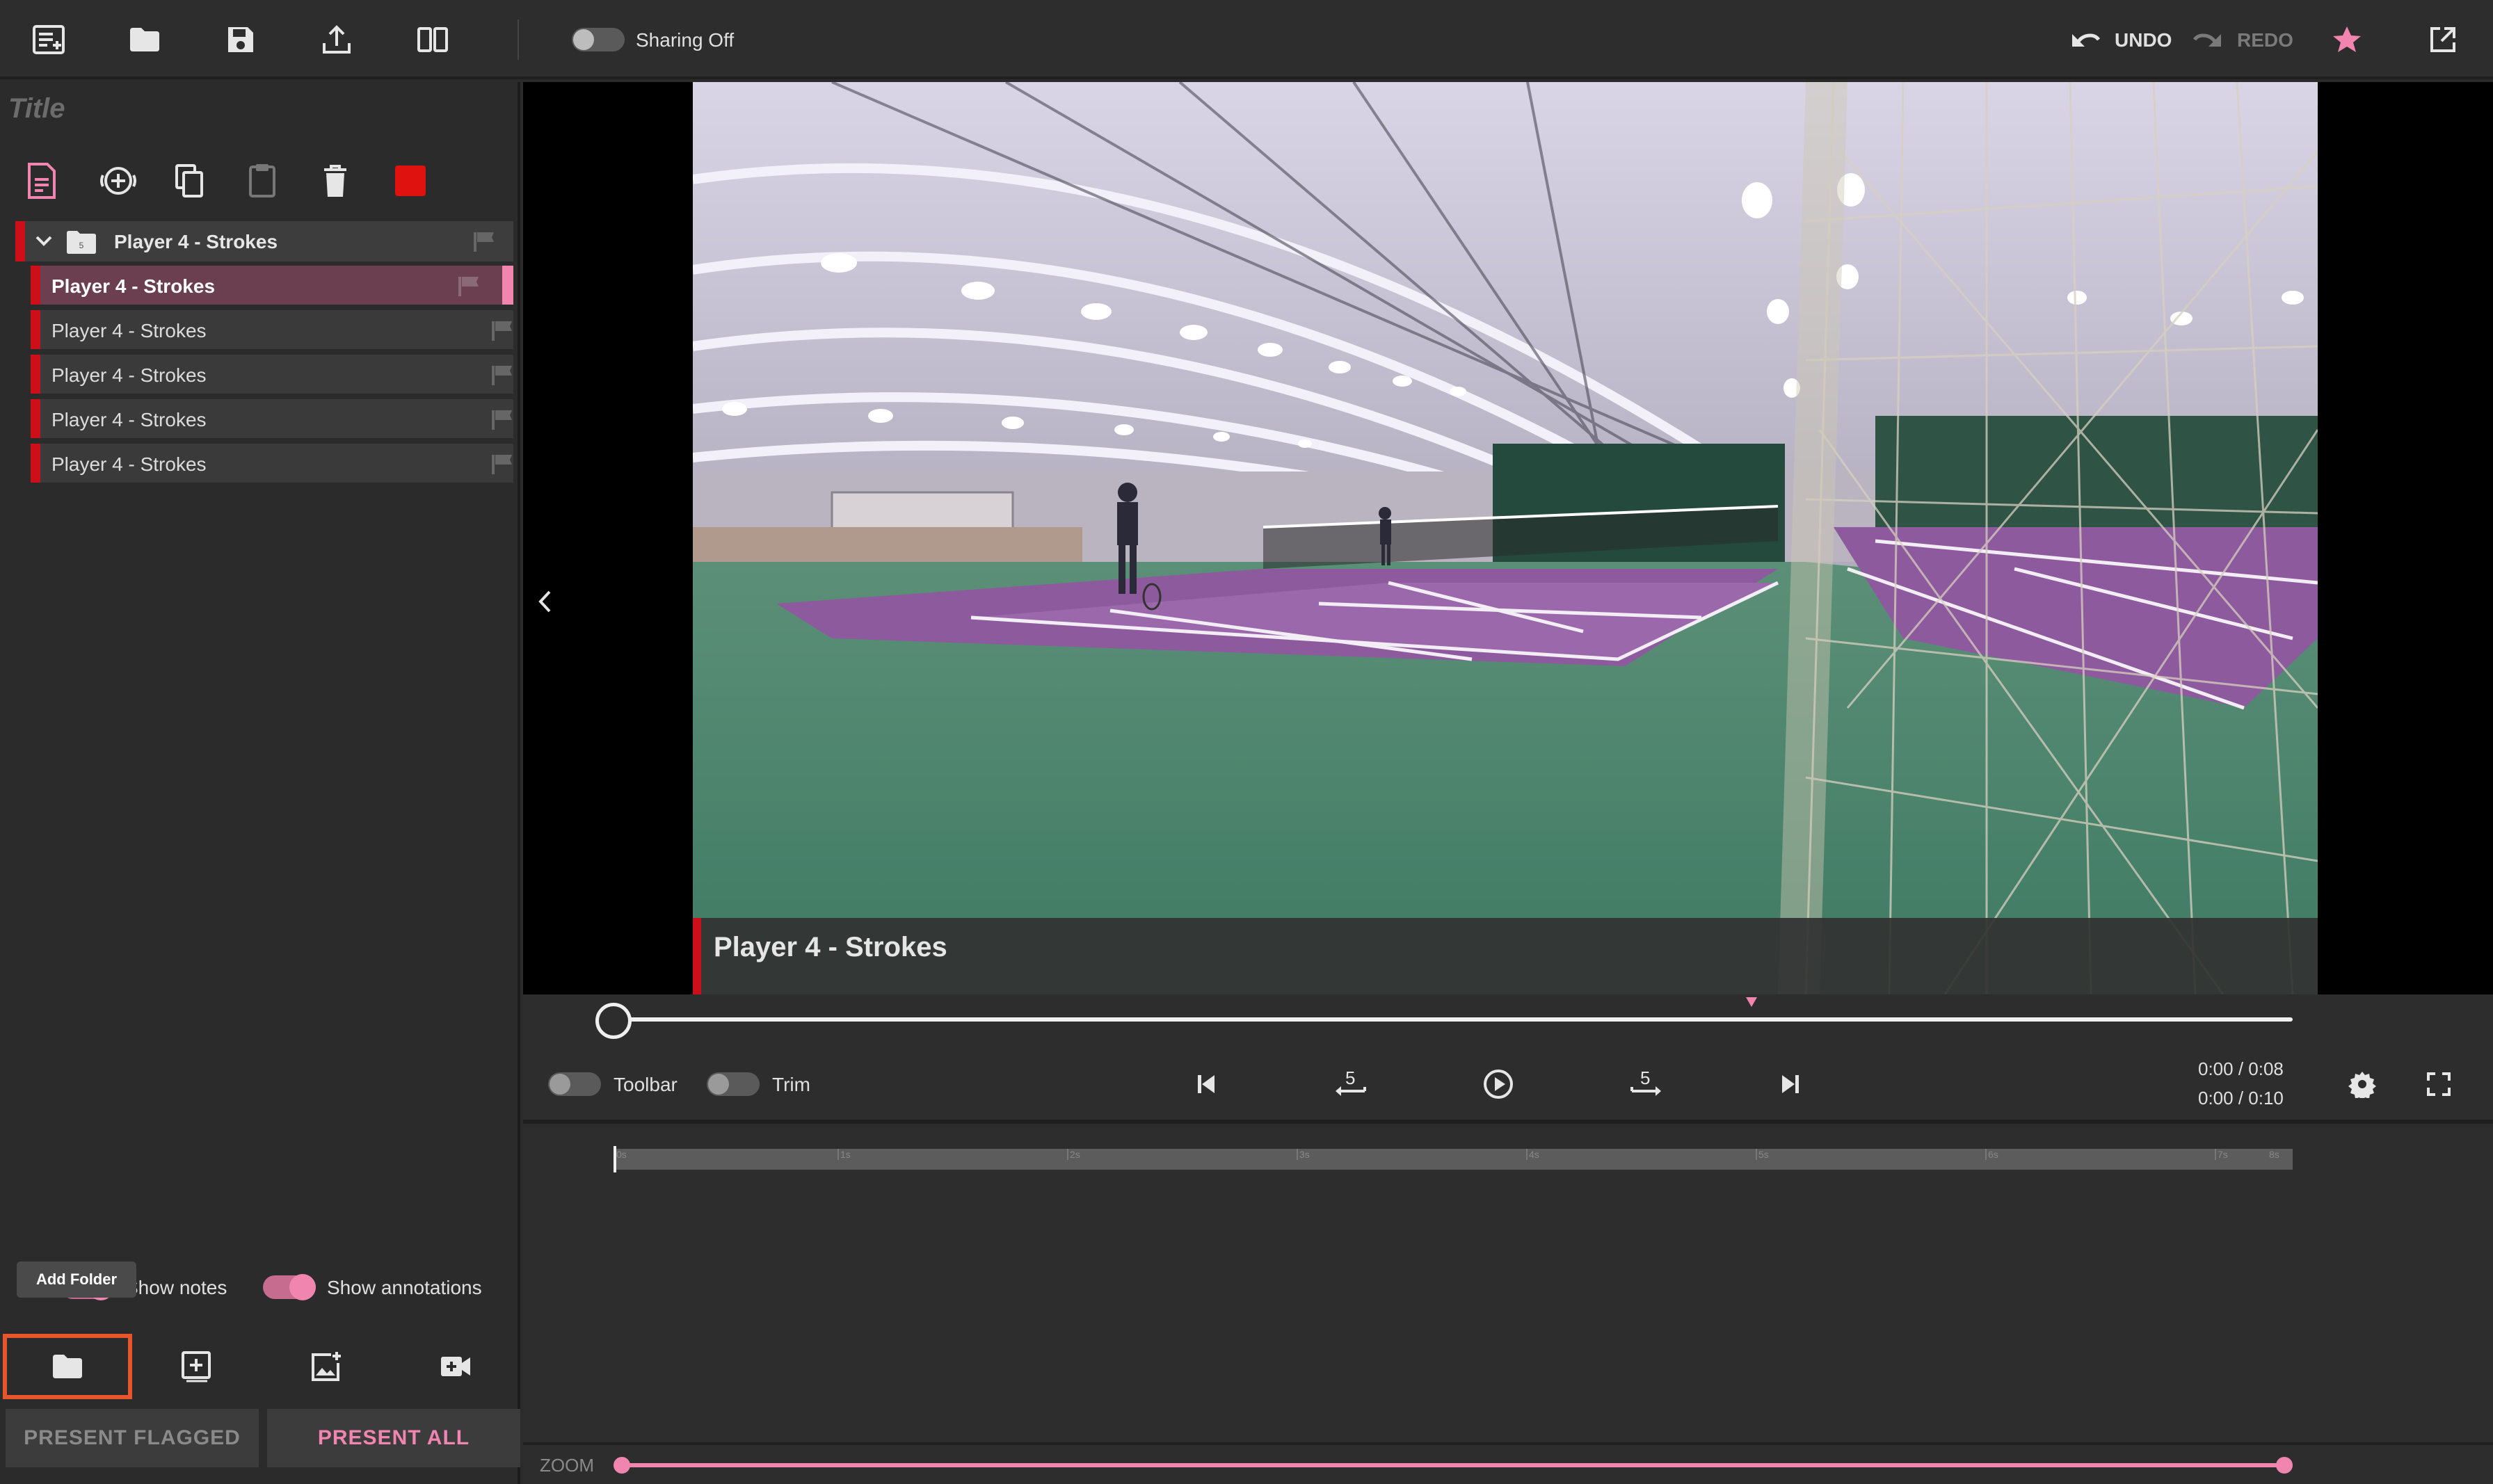 The width and height of the screenshot is (2493, 1484). I want to click on add-video-button, so click(456, 1366).